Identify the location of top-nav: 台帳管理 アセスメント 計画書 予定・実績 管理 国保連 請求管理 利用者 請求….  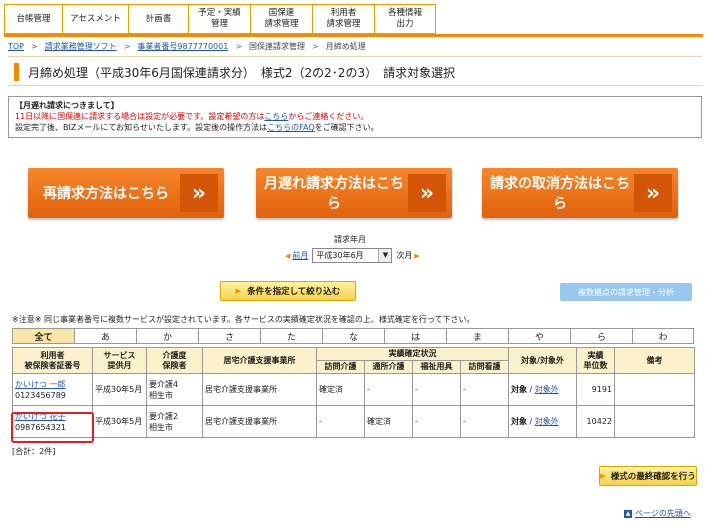
(220, 19).